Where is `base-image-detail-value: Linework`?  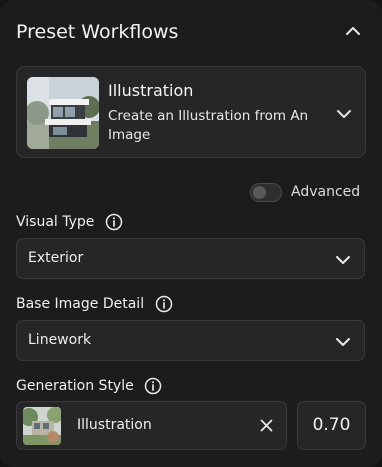 base-image-detail-value: Linework is located at coordinates (60, 340).